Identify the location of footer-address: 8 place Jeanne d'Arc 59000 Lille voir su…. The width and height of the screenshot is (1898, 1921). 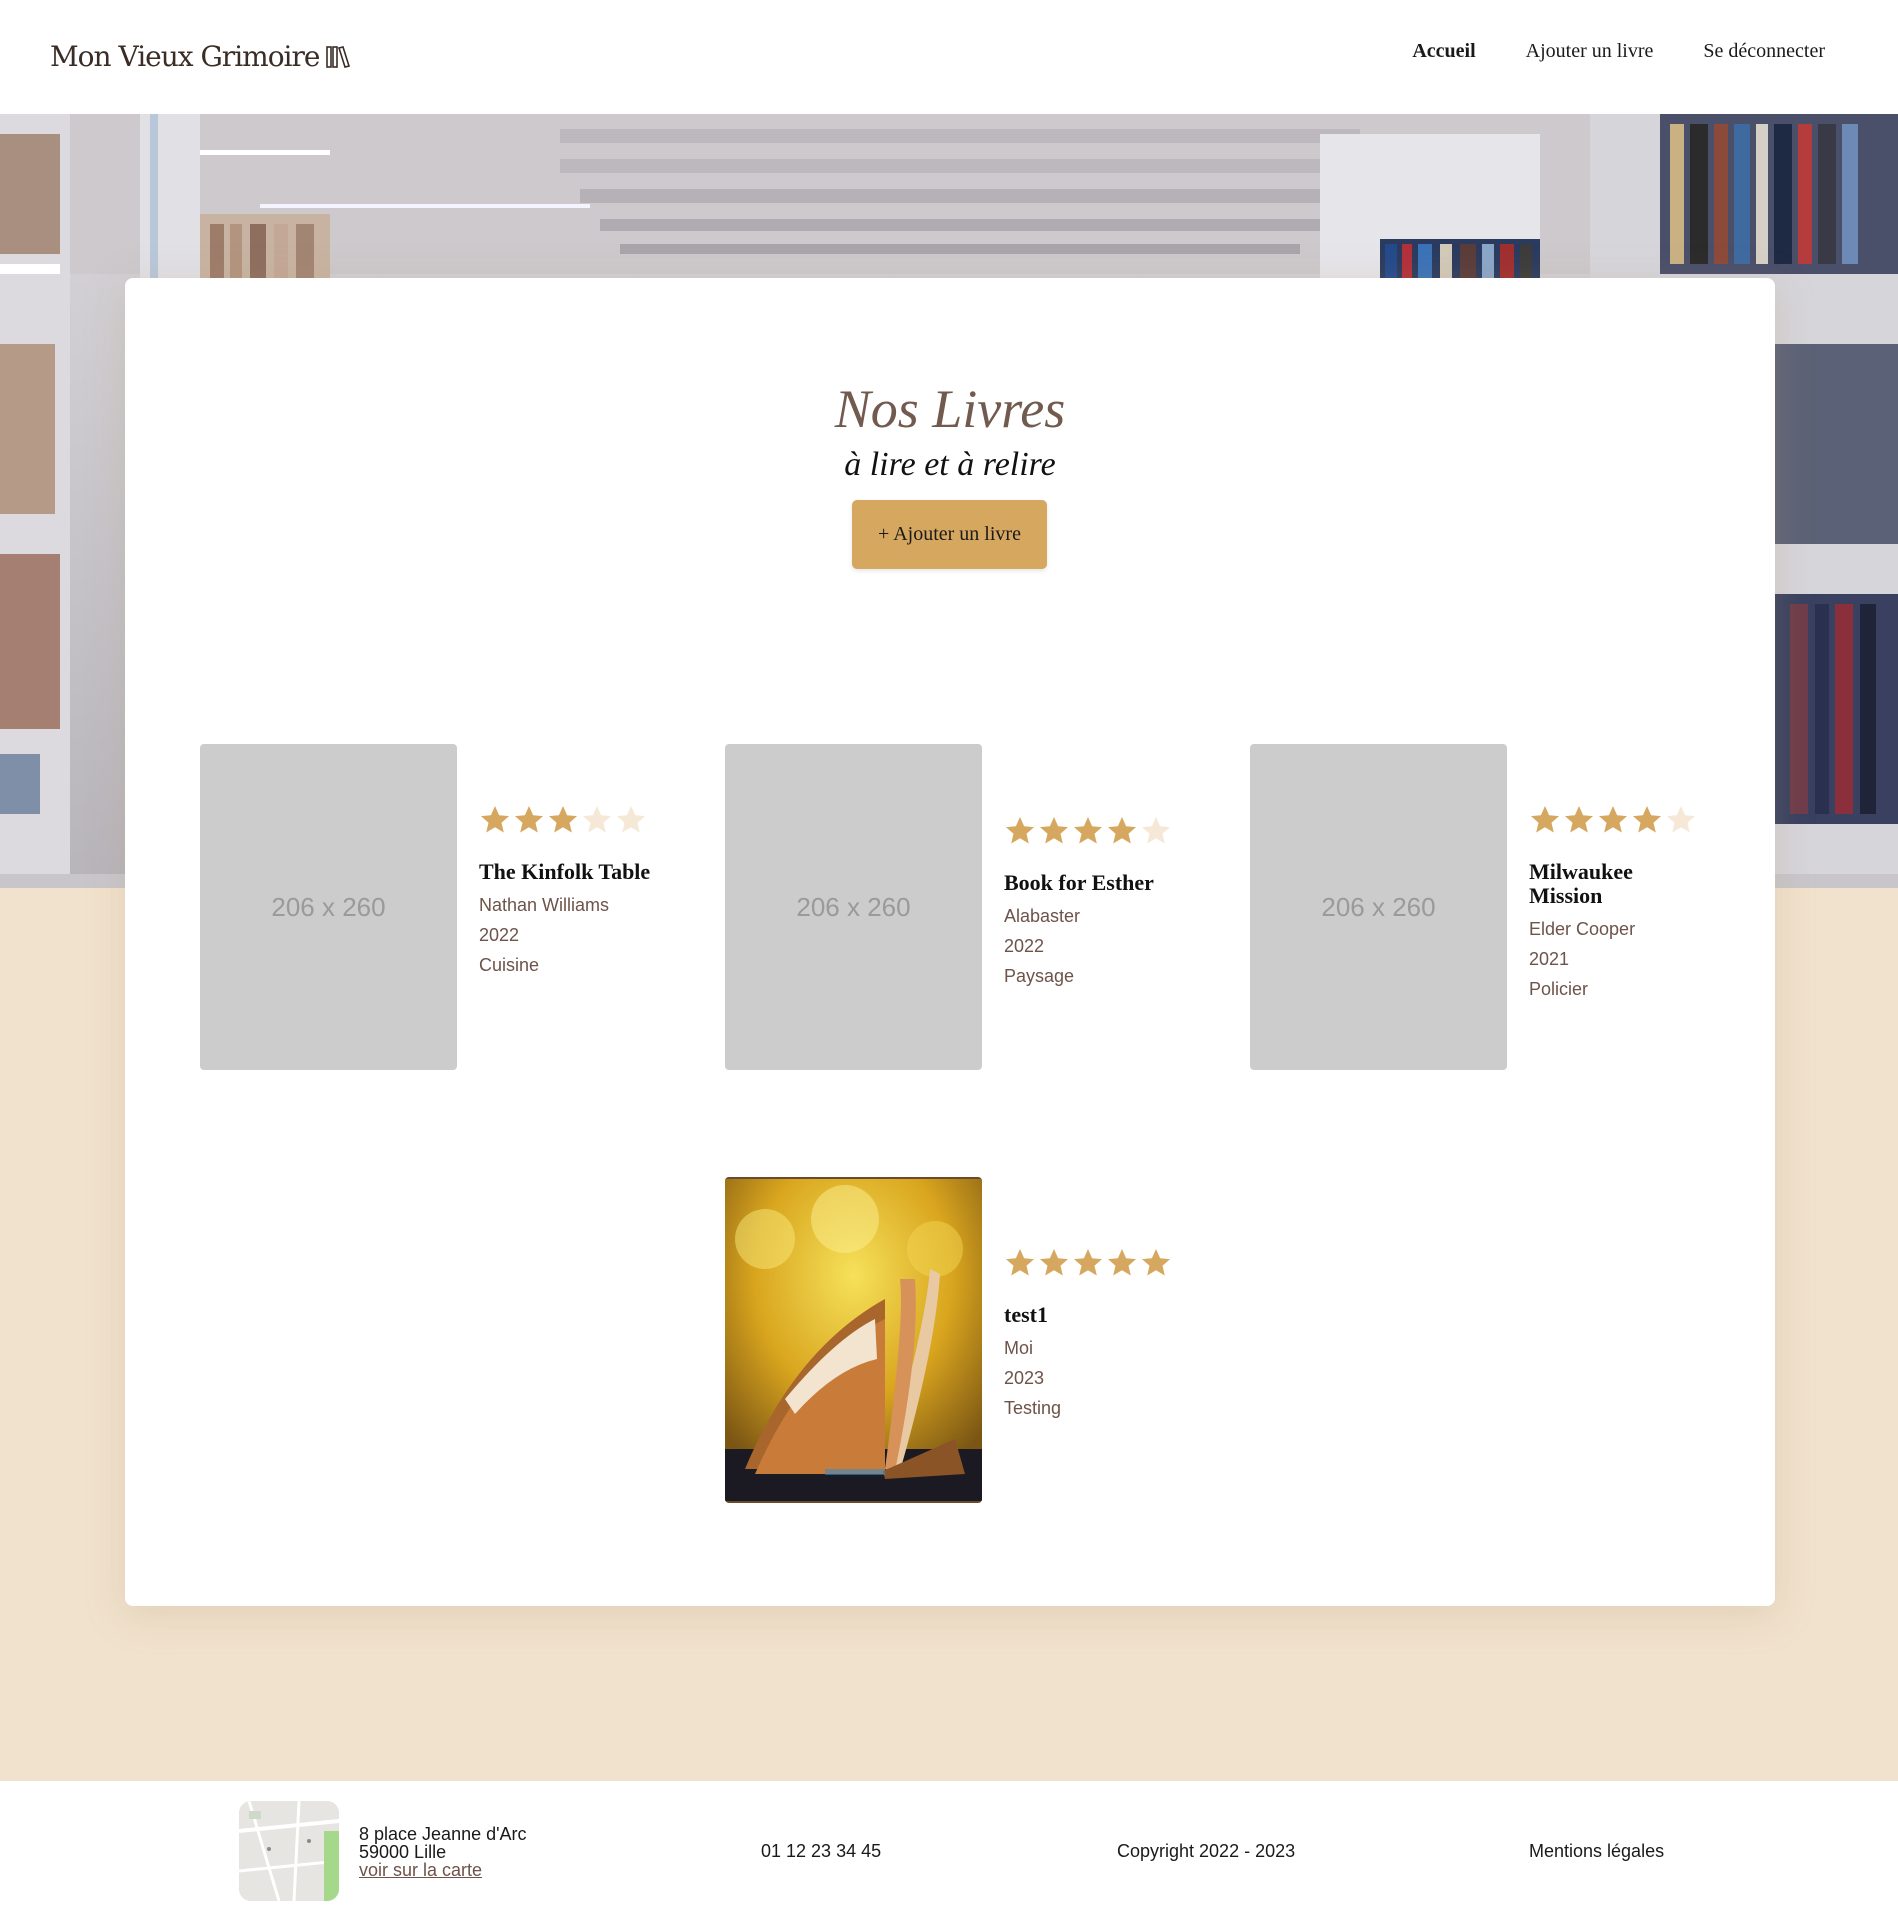
(443, 1852).